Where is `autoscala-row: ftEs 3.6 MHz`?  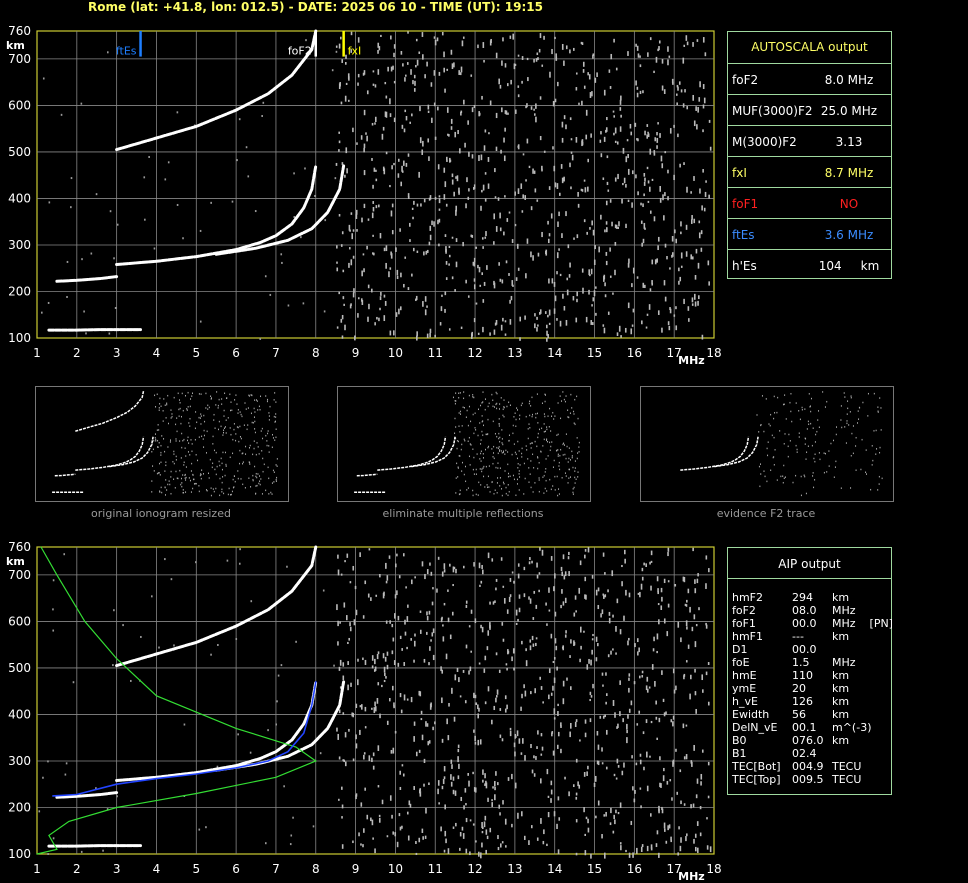
autoscala-row: ftEs 3.6 MHz is located at coordinates (809, 234).